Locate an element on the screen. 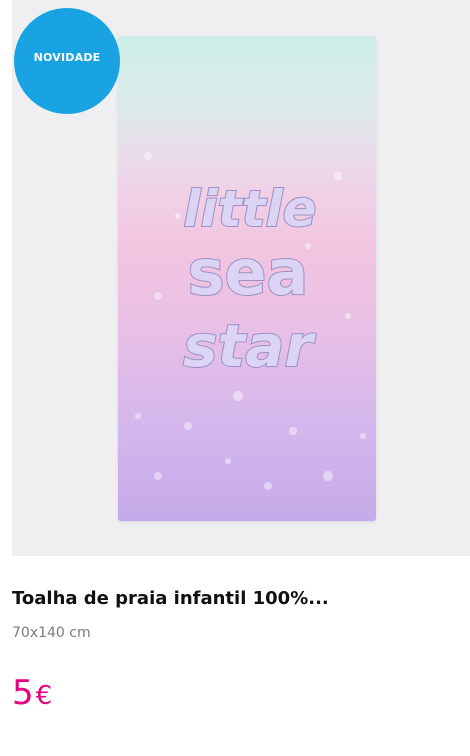 The image size is (470, 756). towel-text-line-3: star is located at coordinates (249, 346).